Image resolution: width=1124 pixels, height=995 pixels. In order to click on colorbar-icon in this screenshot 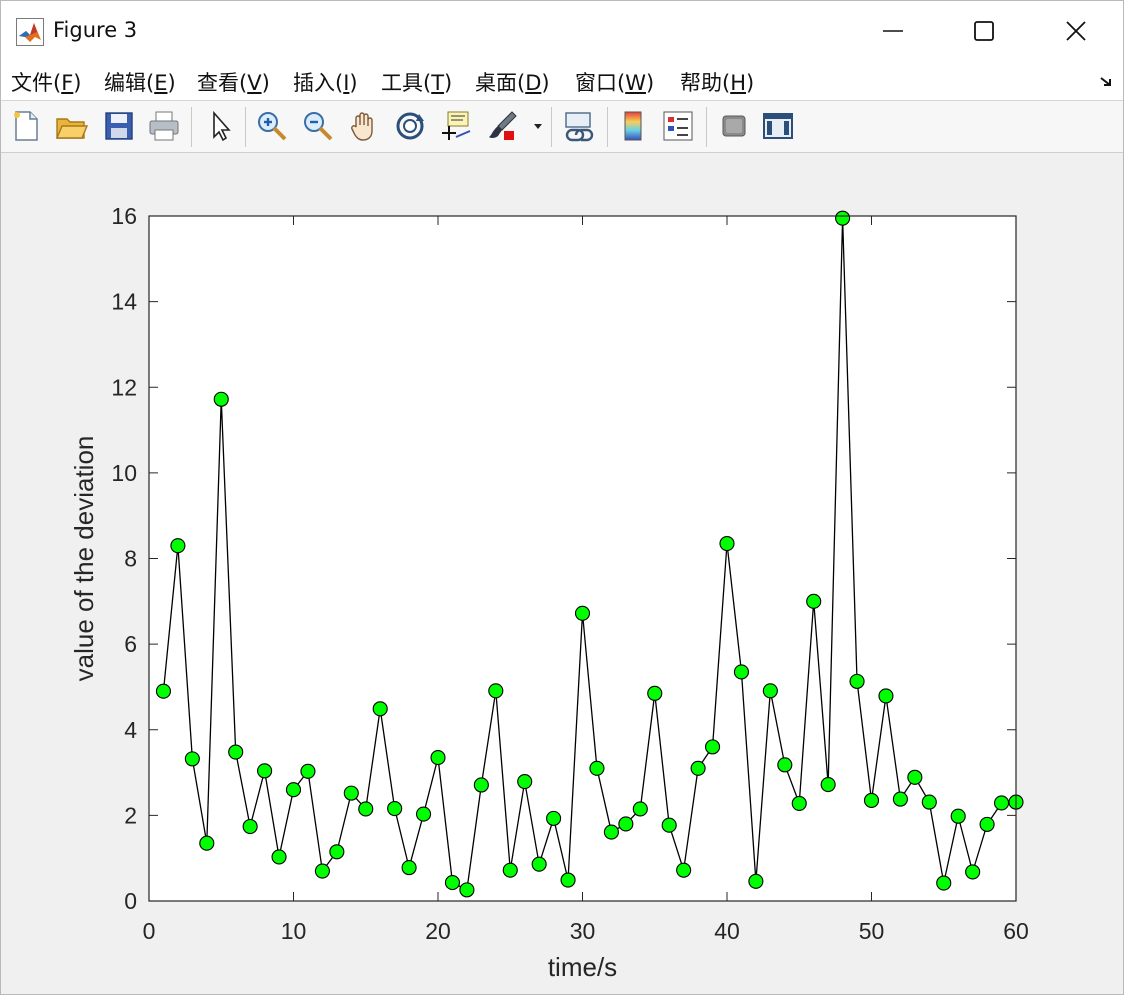, I will do `click(633, 126)`.